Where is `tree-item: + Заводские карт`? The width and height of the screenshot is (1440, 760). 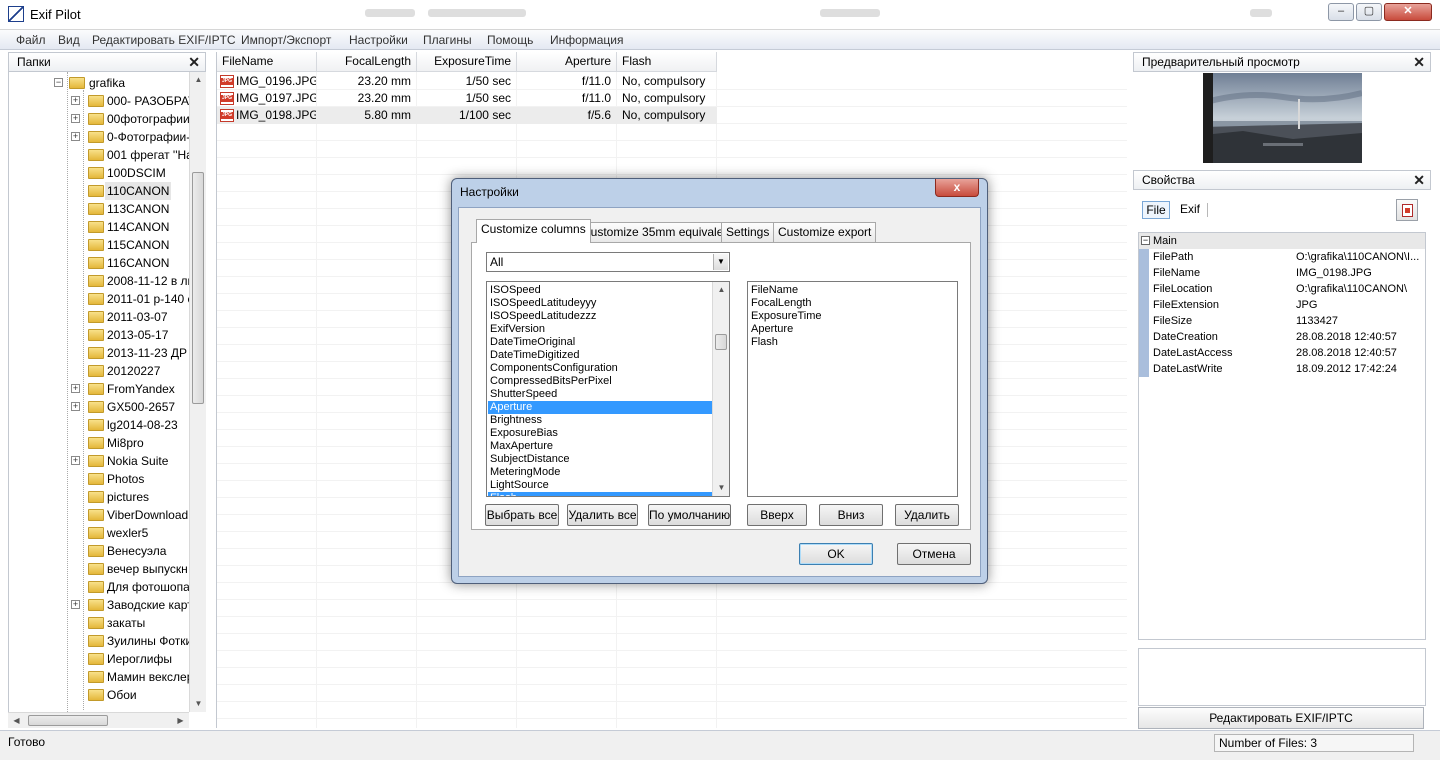 tree-item: + Заводские карт is located at coordinates (104, 605).